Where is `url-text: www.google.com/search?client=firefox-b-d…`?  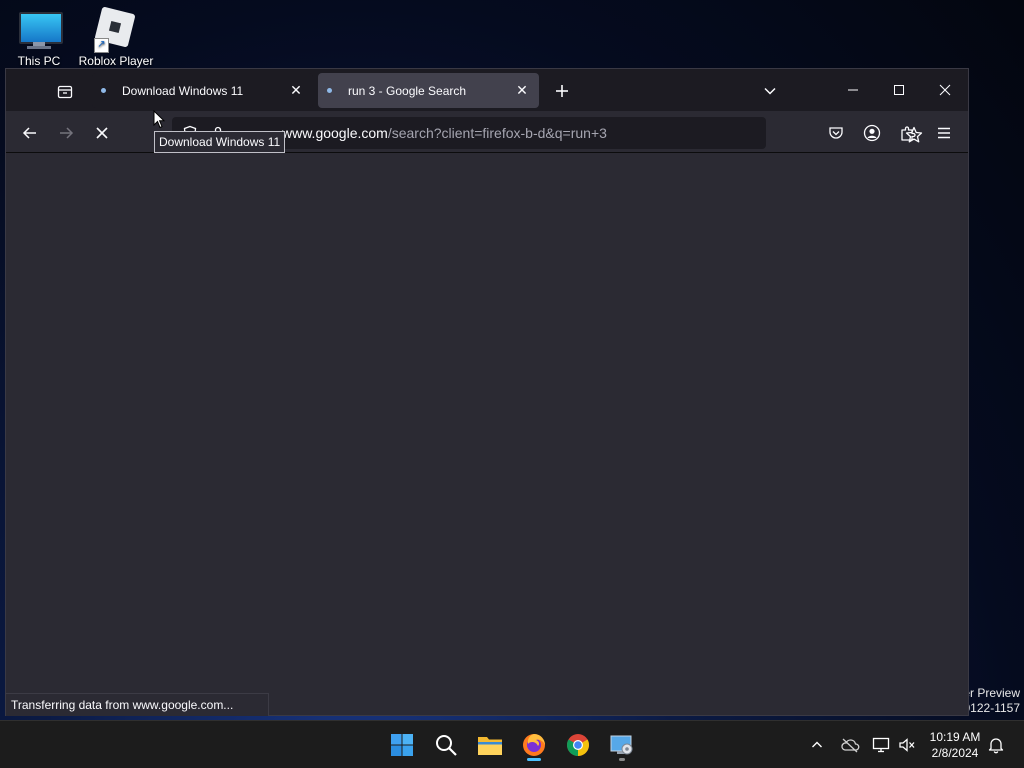
url-text: www.google.com/search?client=firefox-b-d… is located at coordinates (444, 133).